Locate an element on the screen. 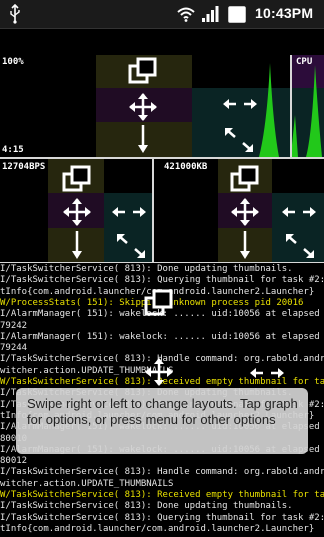  network-graph-panel: 12704BPS is located at coordinates (76, 211).